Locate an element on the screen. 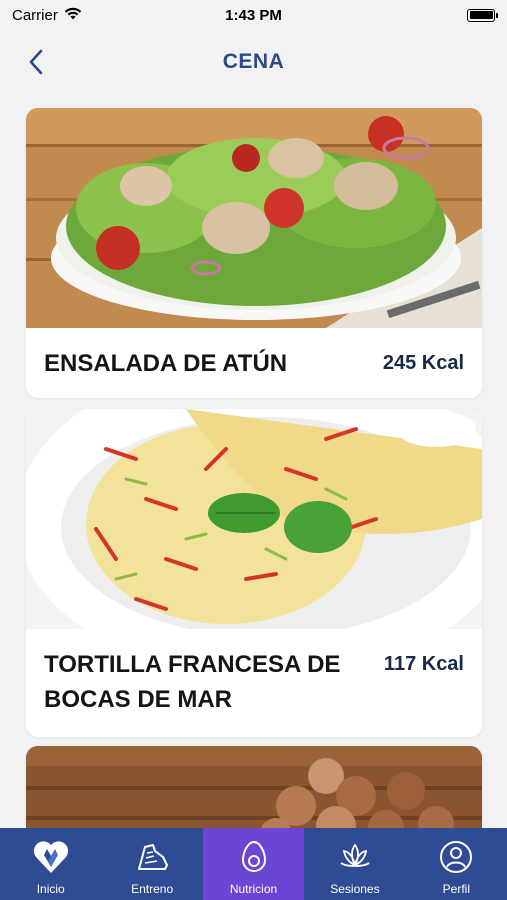 The image size is (507, 900). tab-label: Entreno is located at coordinates (152, 889).